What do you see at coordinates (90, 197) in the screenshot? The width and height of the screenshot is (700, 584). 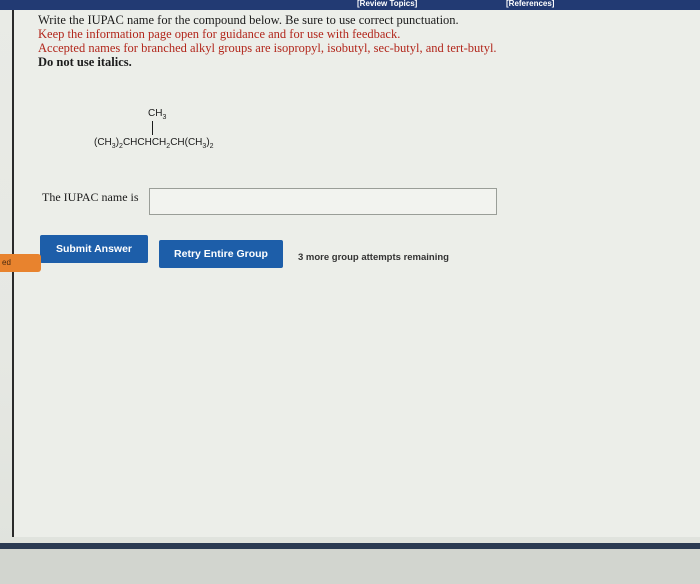 I see `answer-label: The IUPAC name is` at bounding box center [90, 197].